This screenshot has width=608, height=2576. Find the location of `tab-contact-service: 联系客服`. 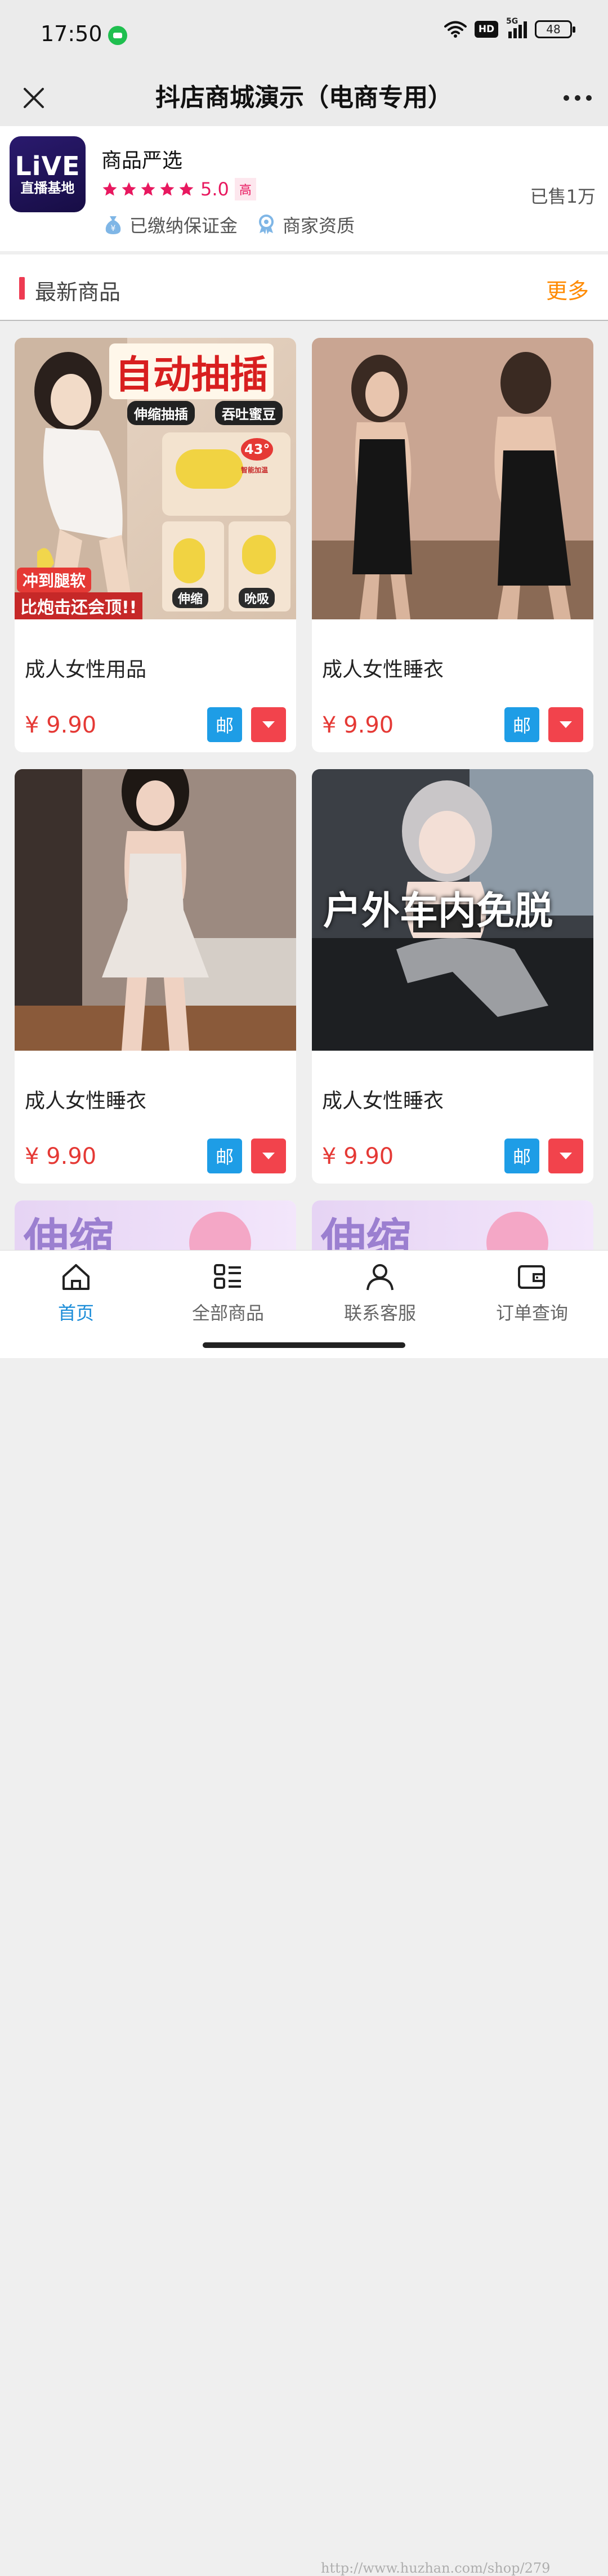

tab-contact-service: 联系客服 is located at coordinates (380, 1294).